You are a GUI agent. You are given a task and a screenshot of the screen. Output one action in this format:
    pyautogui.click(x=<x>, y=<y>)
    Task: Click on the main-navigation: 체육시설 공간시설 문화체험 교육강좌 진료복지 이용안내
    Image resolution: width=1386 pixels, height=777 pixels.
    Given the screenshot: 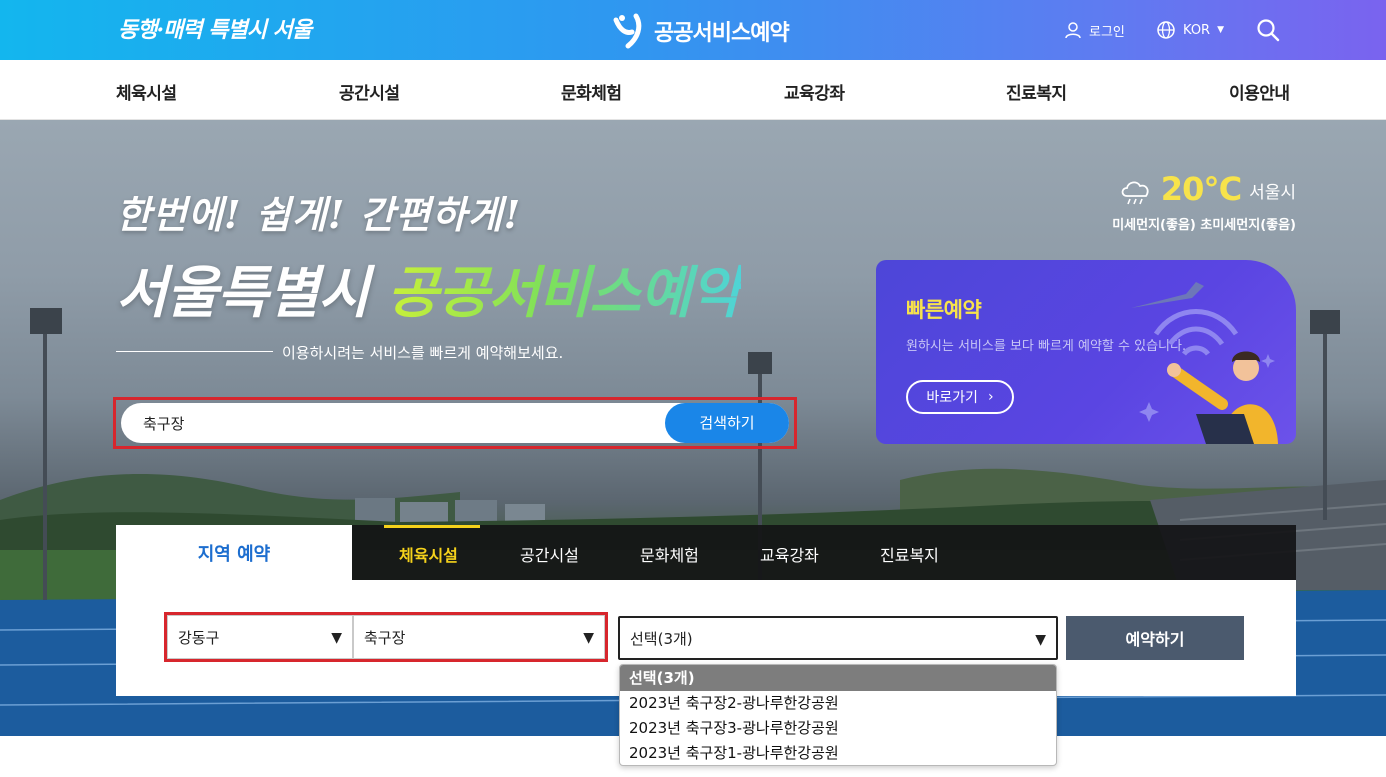 What is the action you would take?
    pyautogui.click(x=693, y=90)
    